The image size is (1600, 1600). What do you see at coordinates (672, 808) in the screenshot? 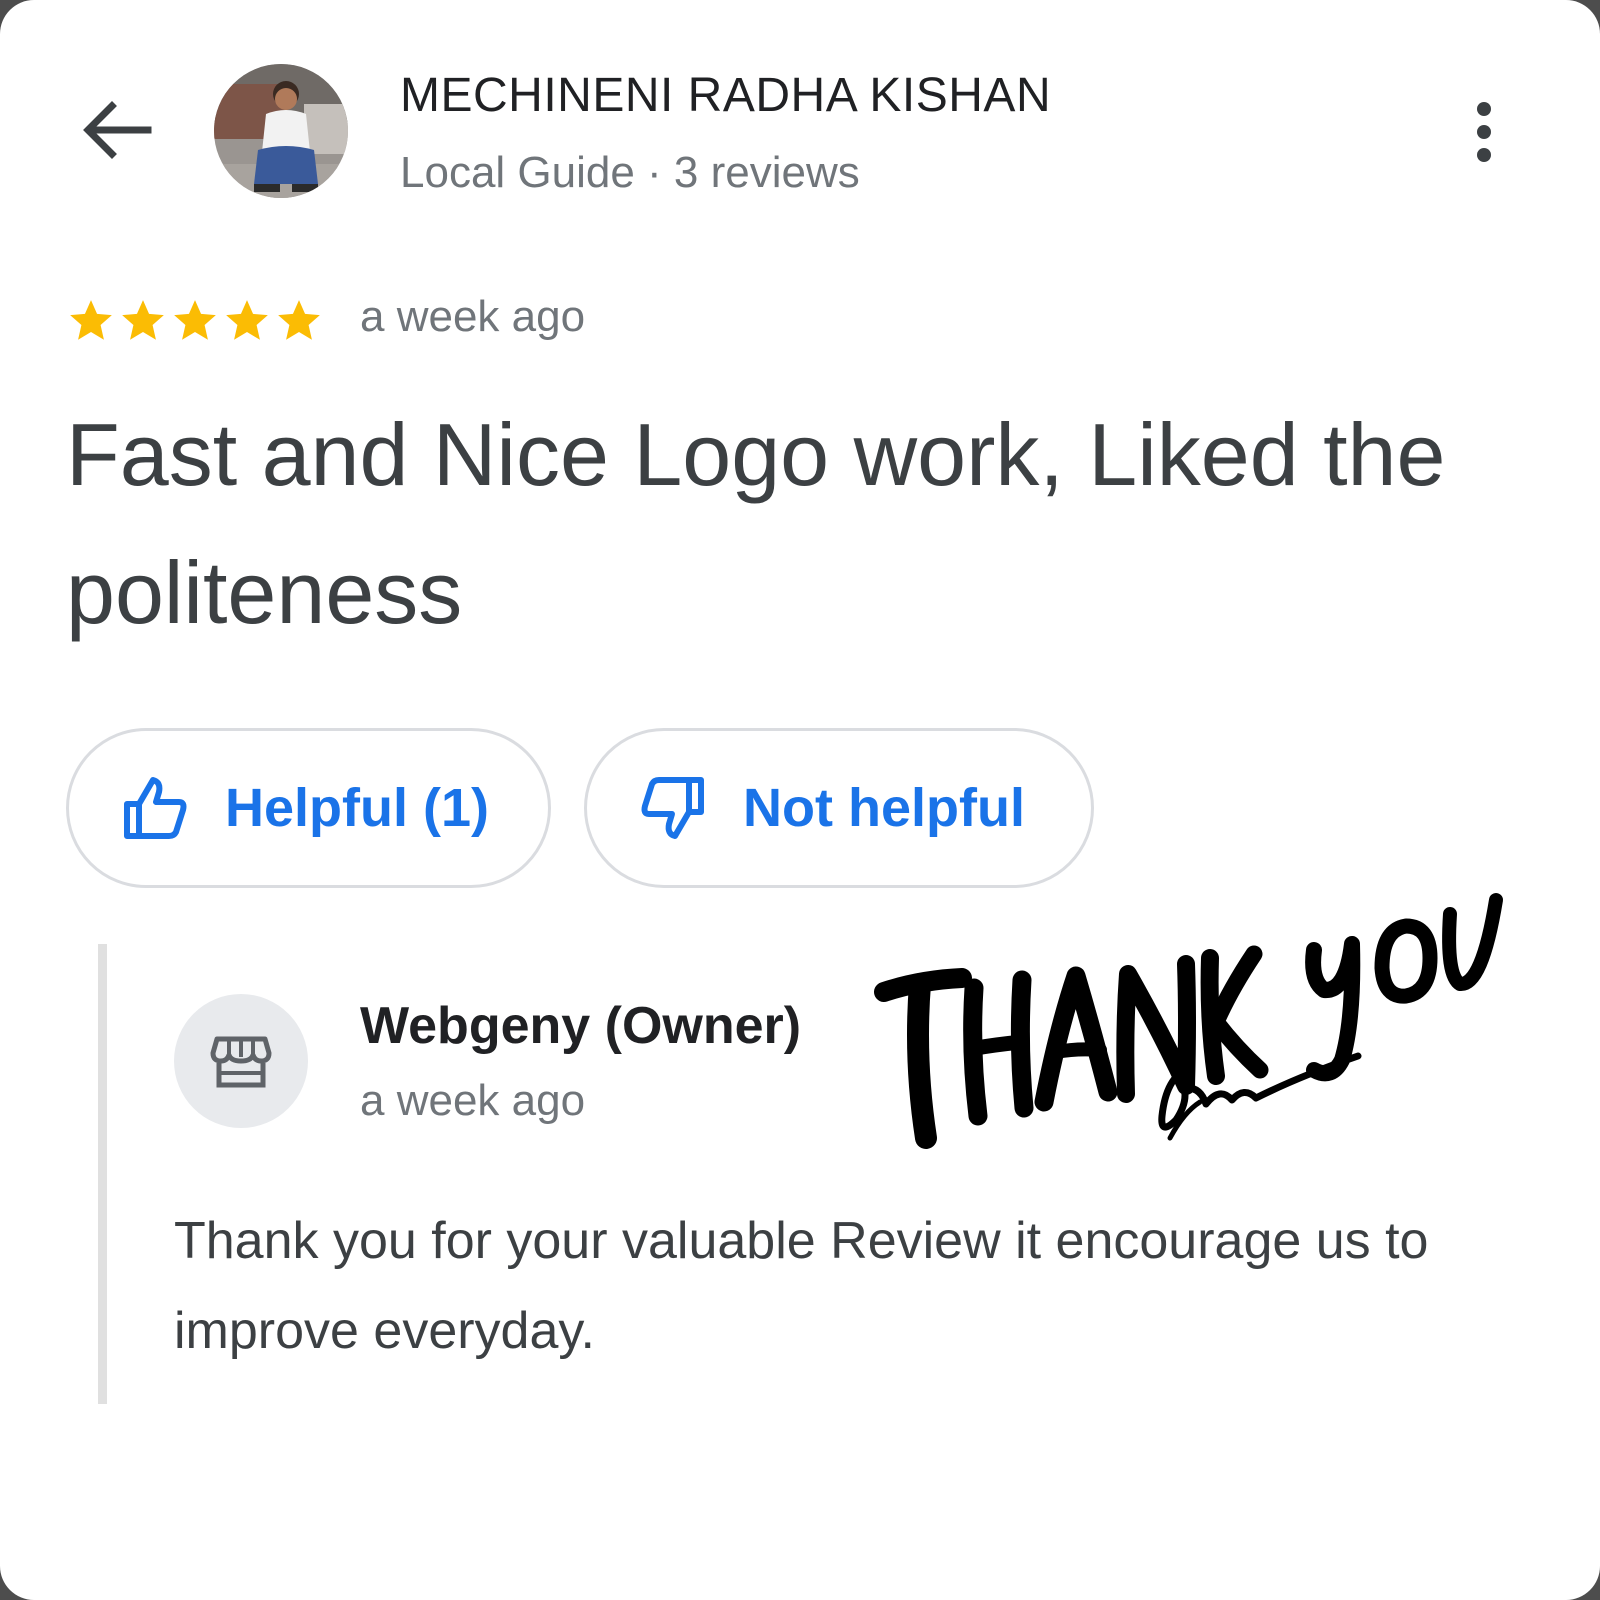
I see `thumb-down-icon` at bounding box center [672, 808].